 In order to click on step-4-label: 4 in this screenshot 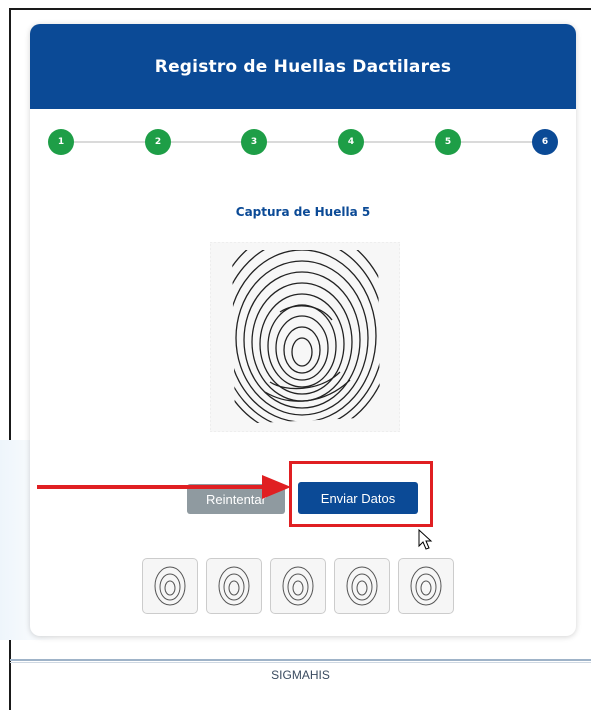, I will do `click(351, 142)`.